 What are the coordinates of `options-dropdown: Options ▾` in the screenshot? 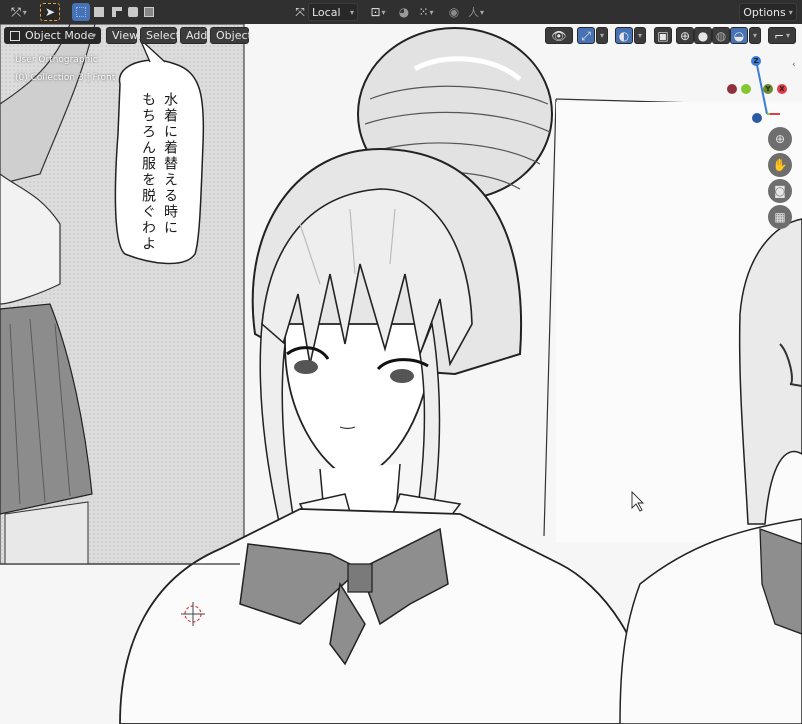 It's located at (768, 12).